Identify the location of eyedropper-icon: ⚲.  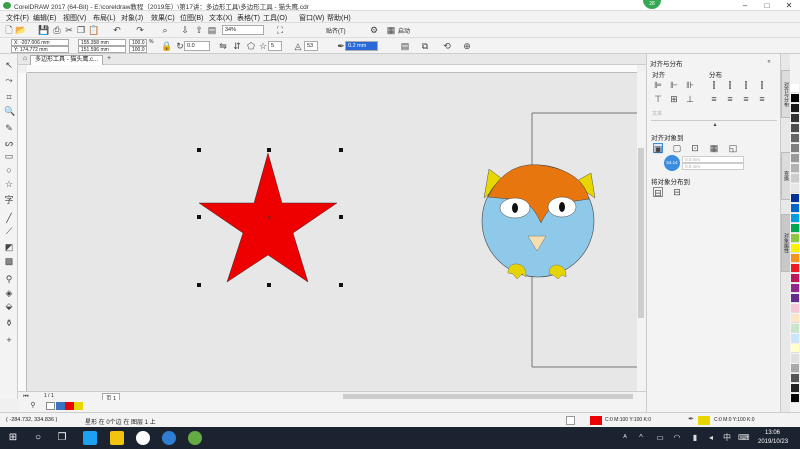
(9, 279).